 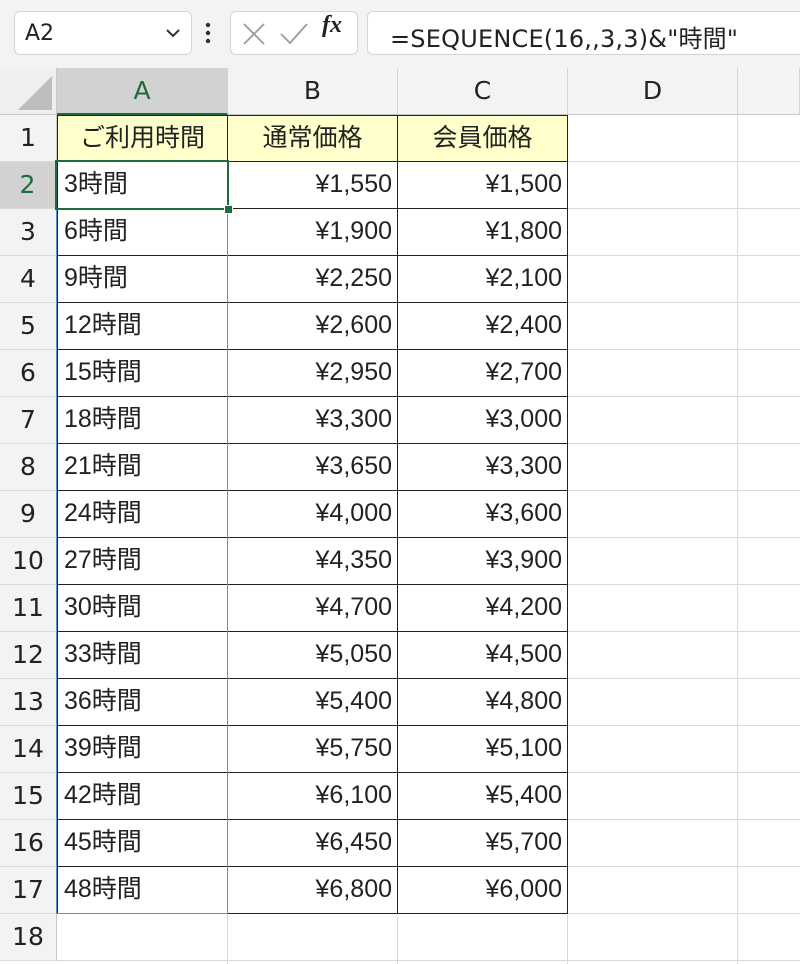 I want to click on row-header-7: 7, so click(x=28, y=420).